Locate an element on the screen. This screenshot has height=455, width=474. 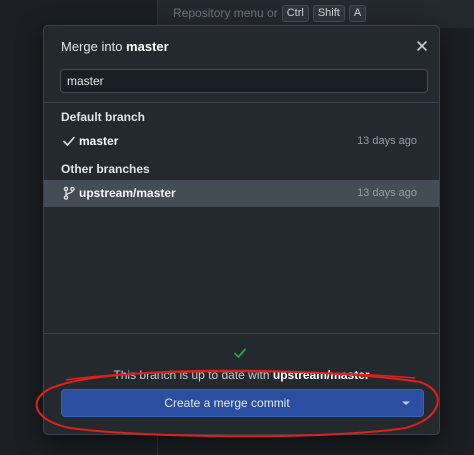
create-merge-commit-button: Create a merge commit is located at coordinates (242, 403).